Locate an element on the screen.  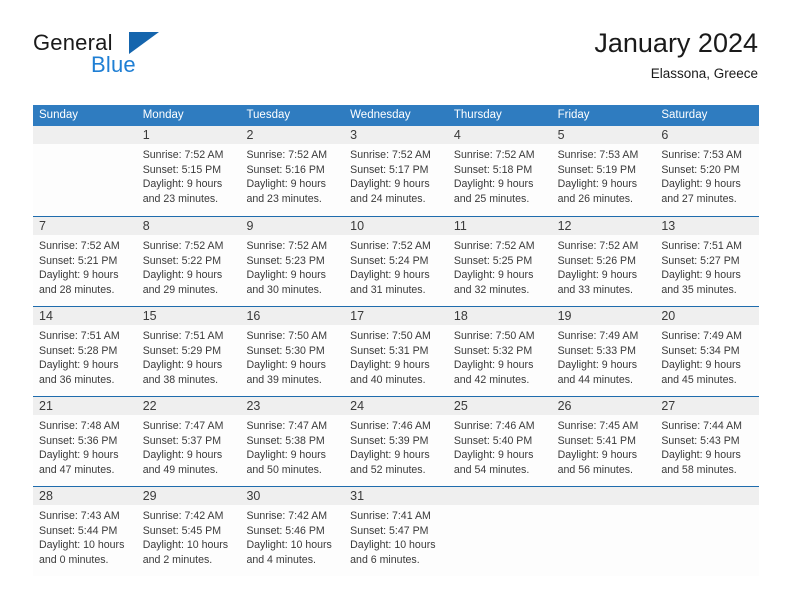
day-number-band: 1 is located at coordinates (188, 135).